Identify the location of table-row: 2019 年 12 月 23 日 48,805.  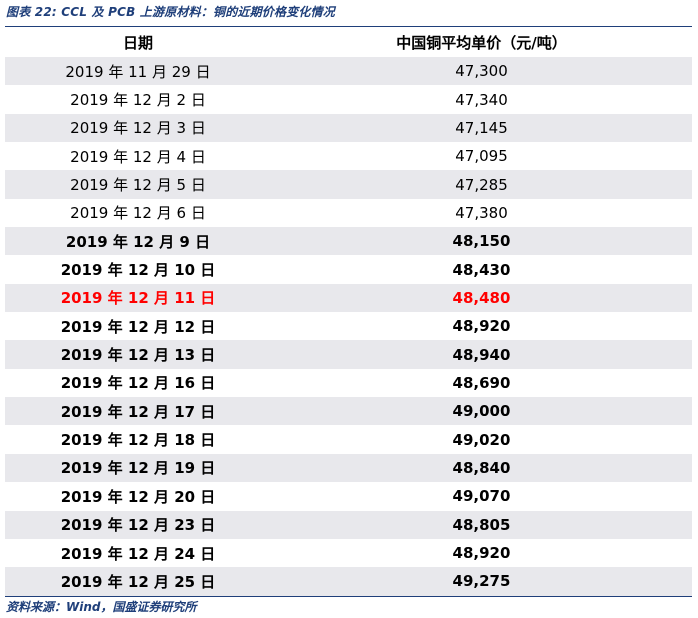
(348, 524).